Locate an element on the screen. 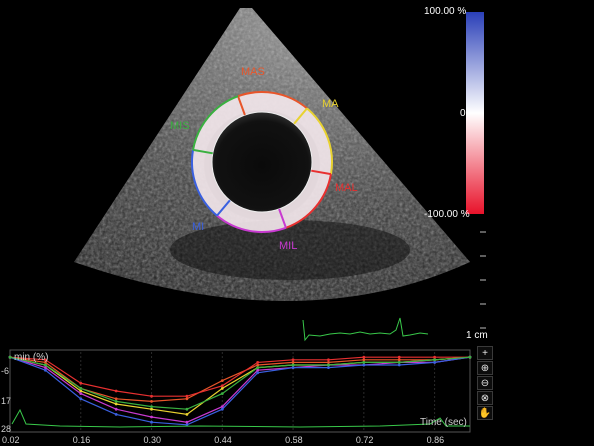  colorbar-min-label: -100.00 % is located at coordinates (447, 214).